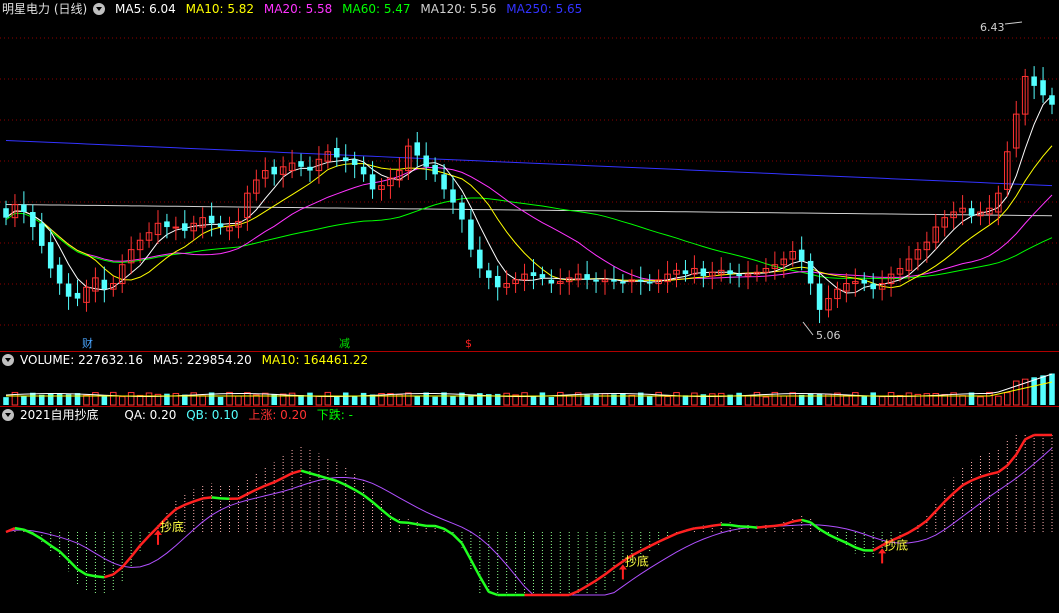 Image resolution: width=1059 pixels, height=613 pixels. Describe the element at coordinates (992, 27) in the screenshot. I see `high-price-label: 6.43` at that location.